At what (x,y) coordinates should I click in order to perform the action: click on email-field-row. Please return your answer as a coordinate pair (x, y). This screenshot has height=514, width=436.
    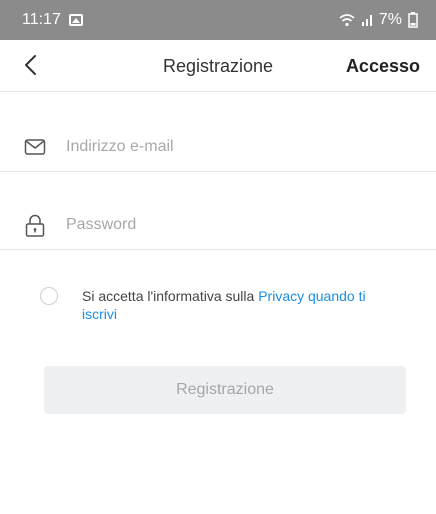
    Looking at the image, I should click on (218, 140).